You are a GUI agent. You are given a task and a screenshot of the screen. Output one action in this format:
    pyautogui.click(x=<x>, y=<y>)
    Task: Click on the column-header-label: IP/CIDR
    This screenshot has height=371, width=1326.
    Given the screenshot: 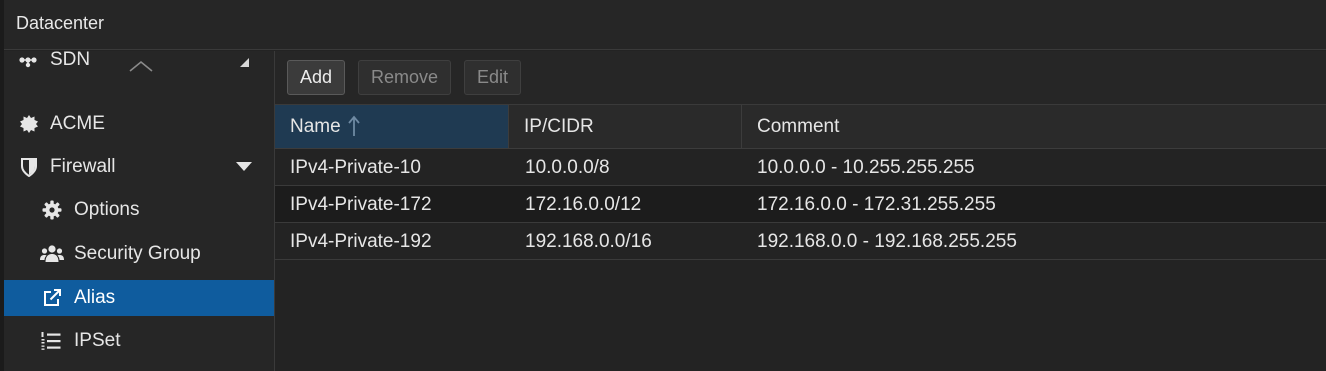 What is the action you would take?
    pyautogui.click(x=559, y=126)
    